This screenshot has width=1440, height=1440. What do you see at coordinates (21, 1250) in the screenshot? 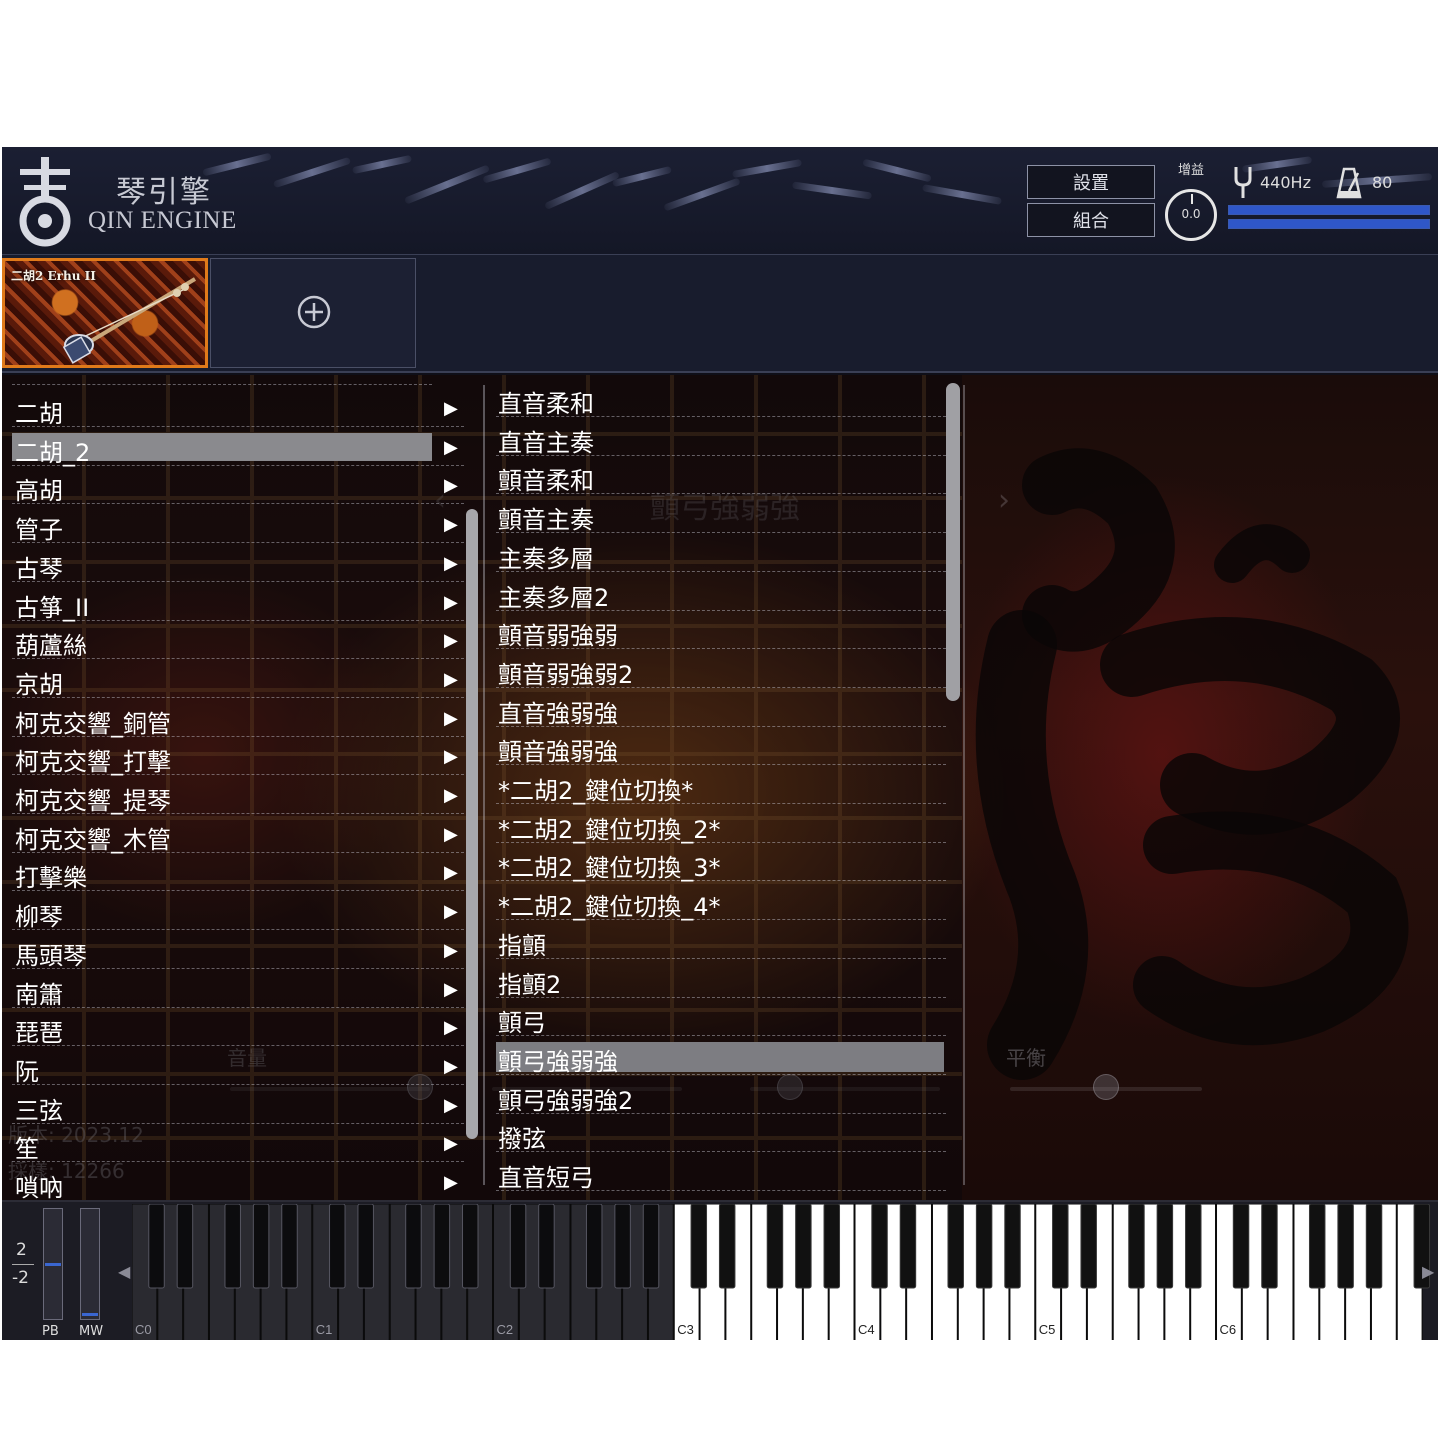
I see `pitch-bend-range-up: 2` at bounding box center [21, 1250].